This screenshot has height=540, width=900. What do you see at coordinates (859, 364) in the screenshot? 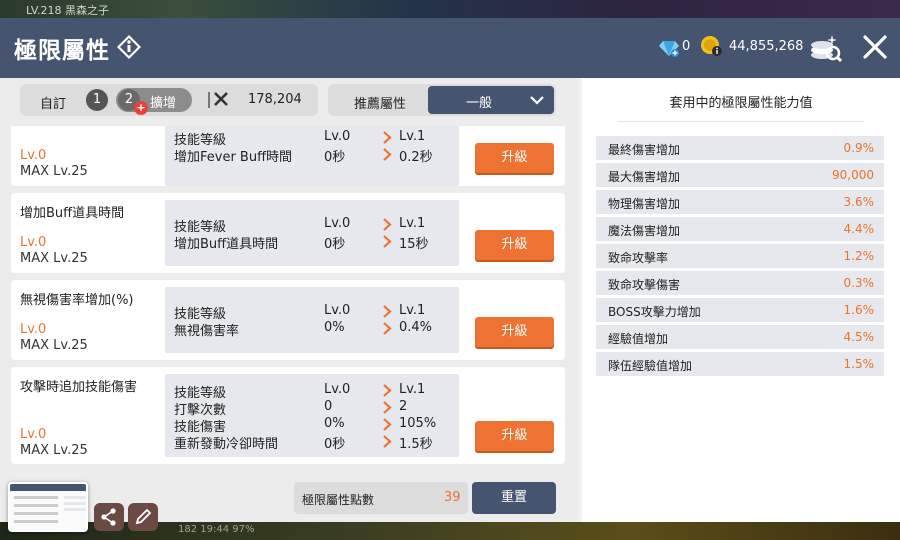
I see `applied-stat-value: 1.5%` at bounding box center [859, 364].